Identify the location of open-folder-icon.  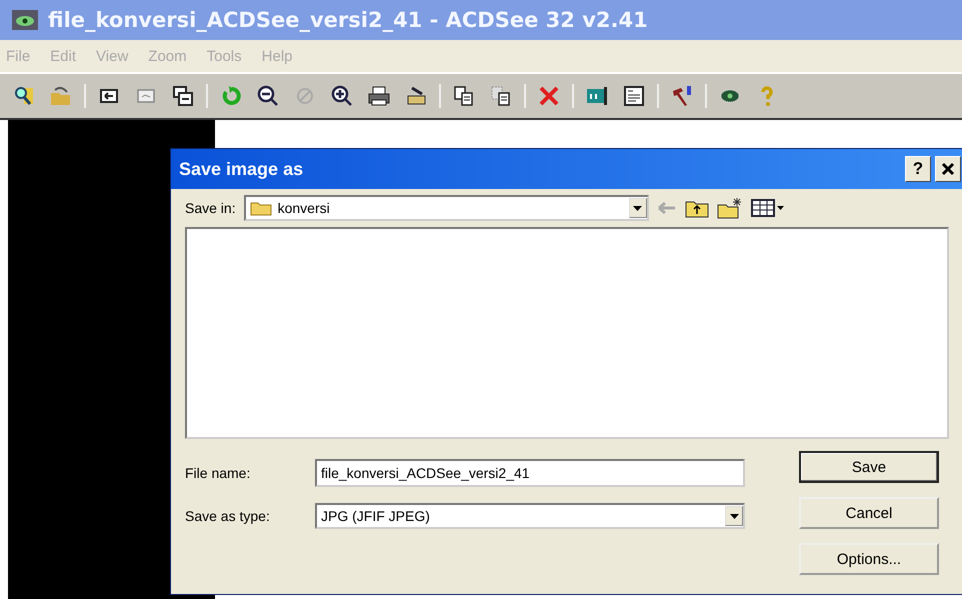
(61, 96).